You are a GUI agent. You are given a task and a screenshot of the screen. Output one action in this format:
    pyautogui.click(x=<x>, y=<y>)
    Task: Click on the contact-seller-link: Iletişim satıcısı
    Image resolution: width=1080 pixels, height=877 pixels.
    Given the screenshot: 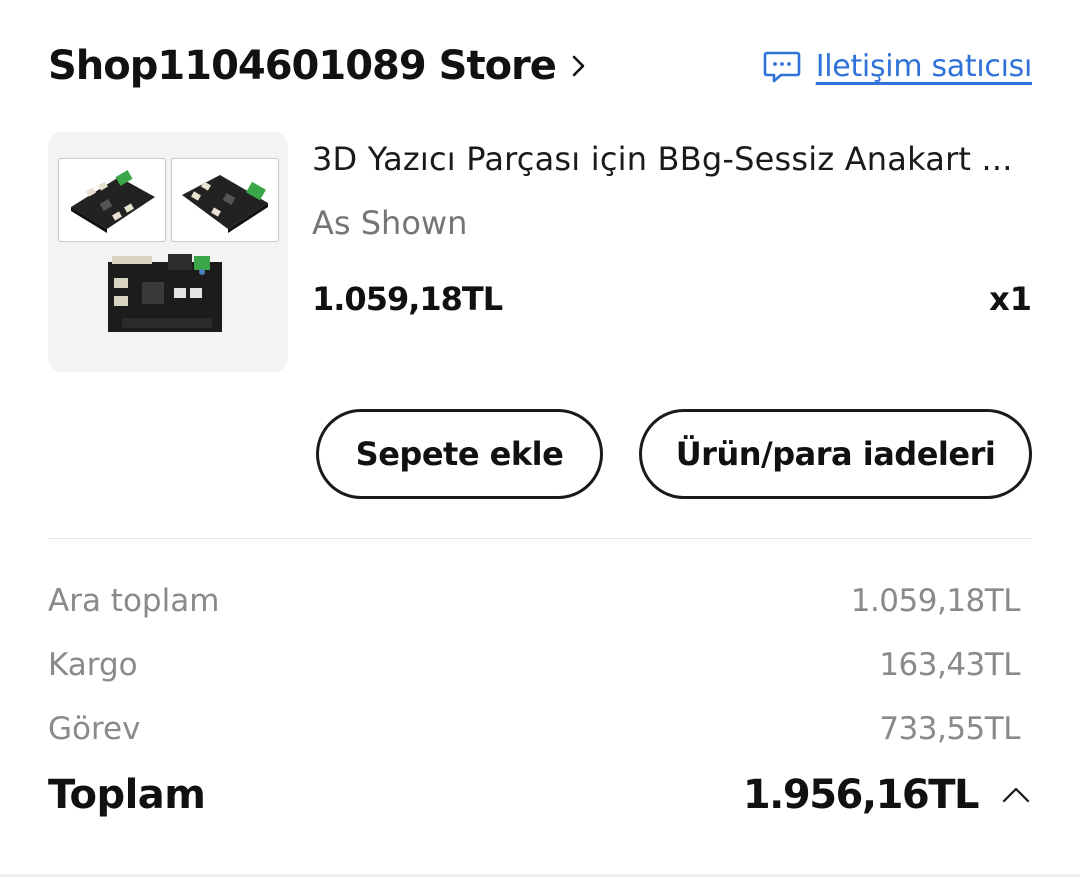 What is the action you would take?
    pyautogui.click(x=897, y=66)
    